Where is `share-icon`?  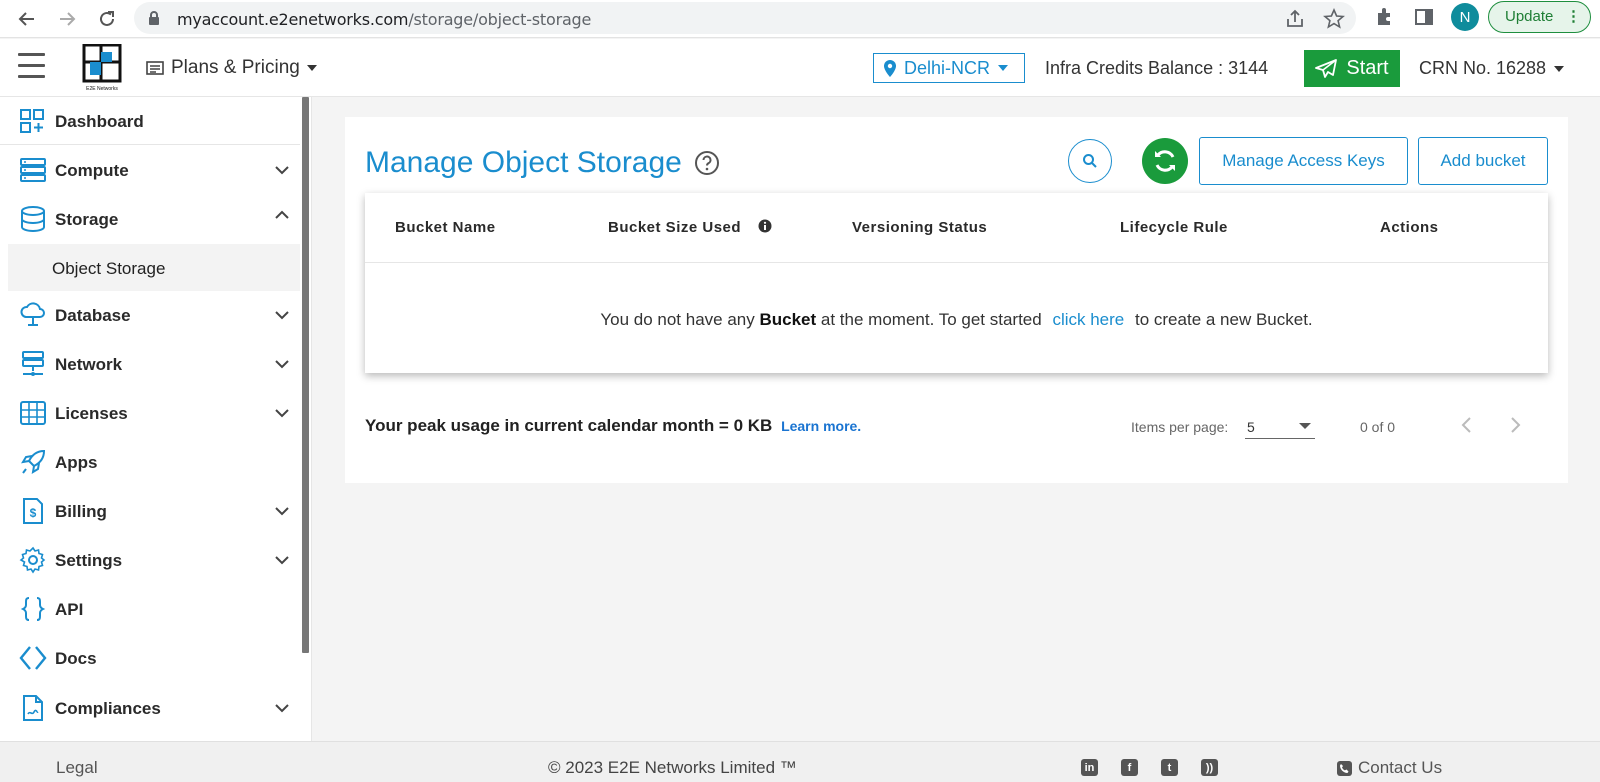 share-icon is located at coordinates (1295, 19).